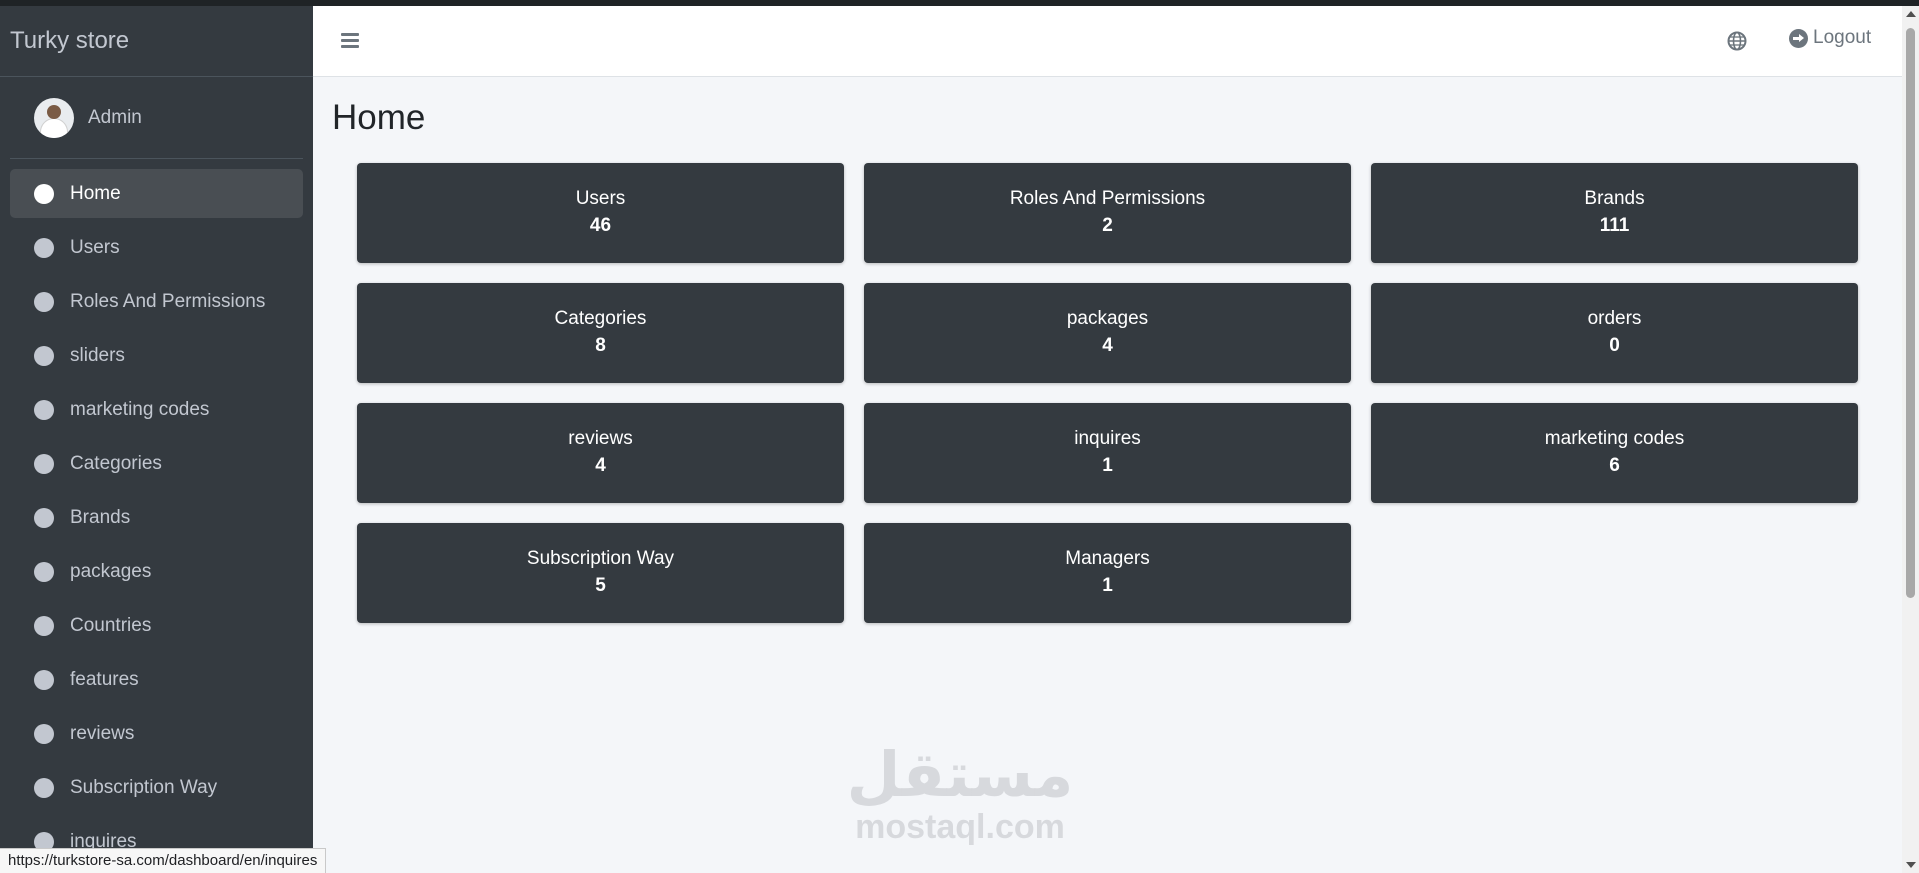 The width and height of the screenshot is (1919, 873). I want to click on sidebar-item-features: features, so click(156, 679).